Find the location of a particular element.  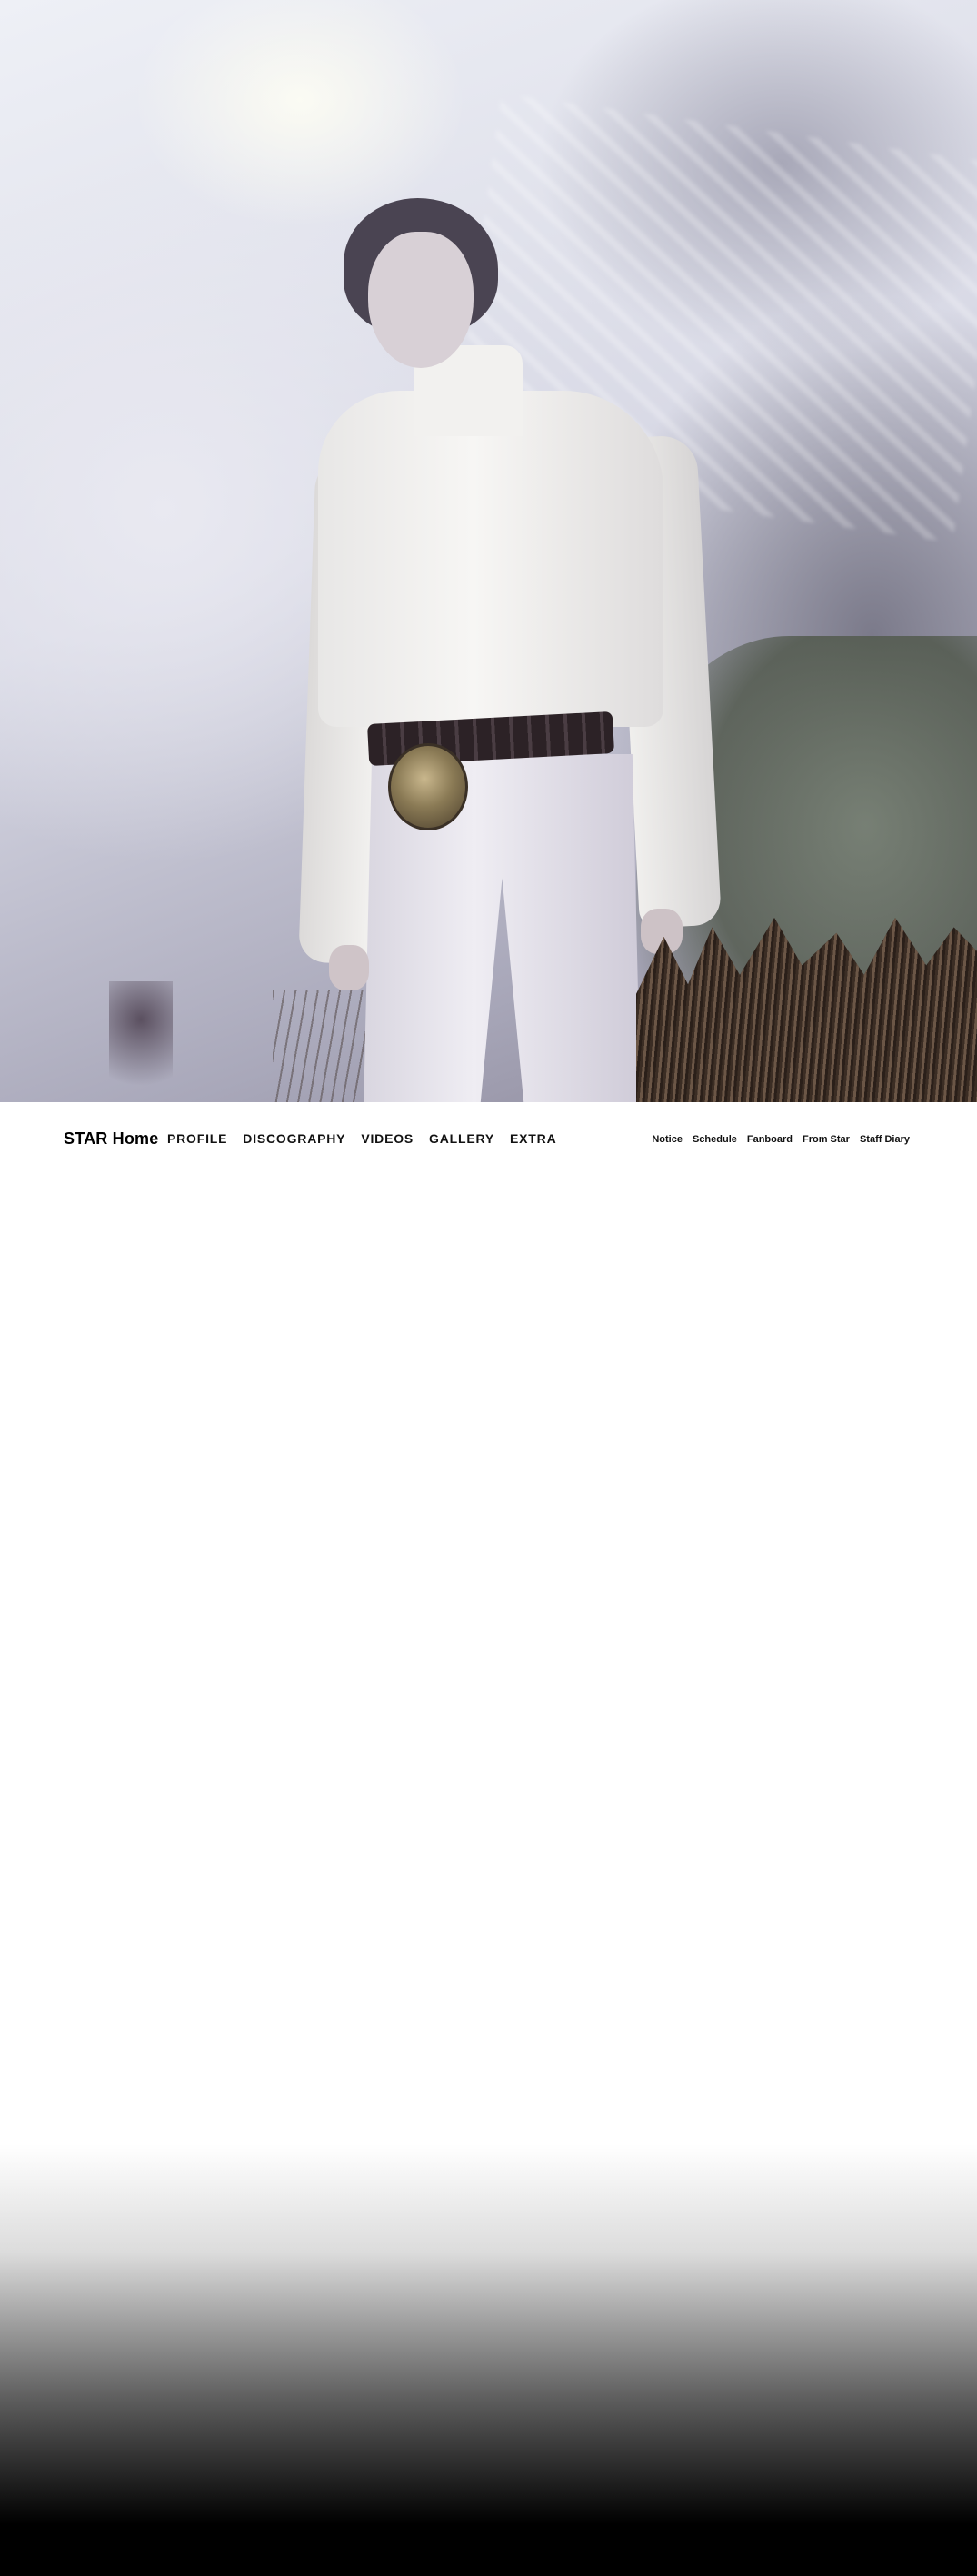

nav-gallery-link: GALLERY is located at coordinates (462, 1138).